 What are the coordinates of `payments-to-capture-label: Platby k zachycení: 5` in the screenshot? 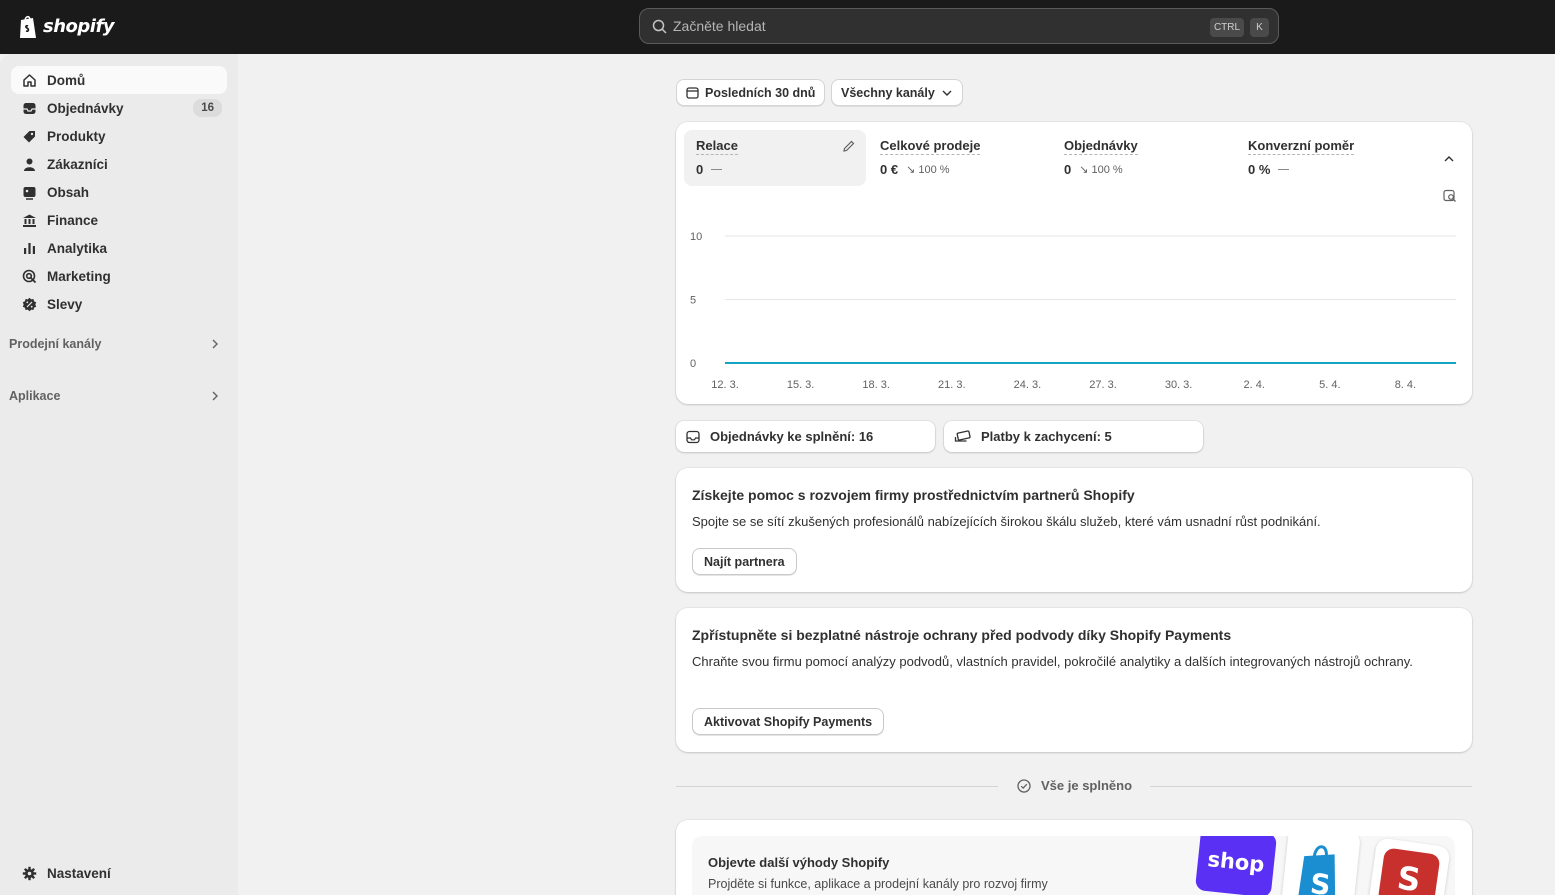 It's located at (1046, 436).